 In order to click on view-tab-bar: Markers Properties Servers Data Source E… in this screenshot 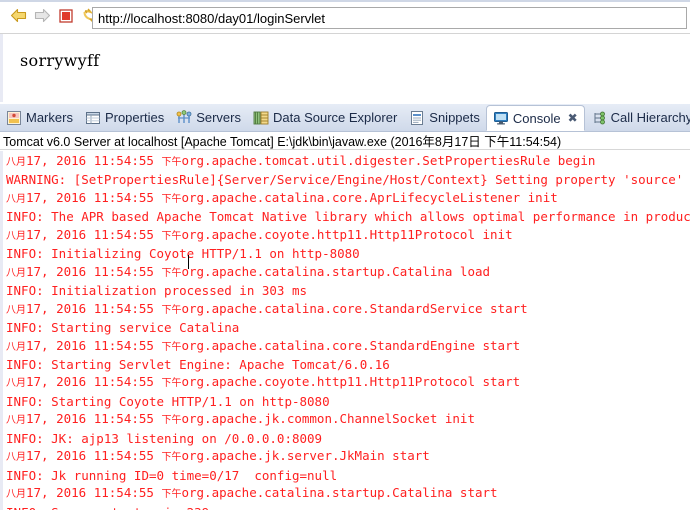, I will do `click(345, 118)`.